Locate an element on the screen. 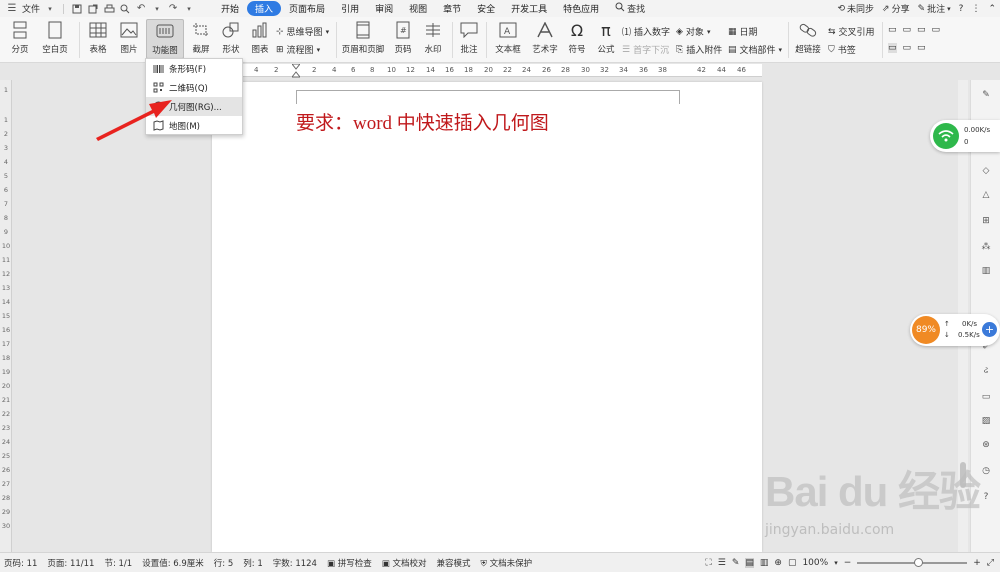 This screenshot has width=1000, height=572. hyperlink-button: 超链接 is located at coordinates (808, 36).